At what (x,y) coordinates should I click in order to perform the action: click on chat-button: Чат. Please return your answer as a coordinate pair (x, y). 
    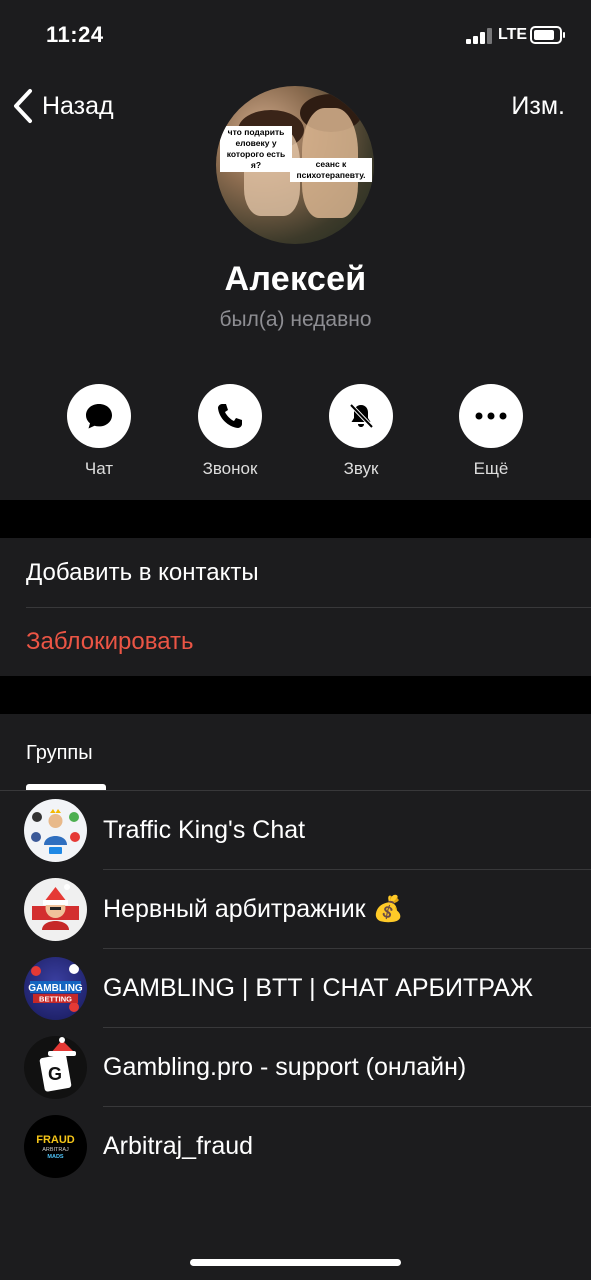
    Looking at the image, I should click on (99, 431).